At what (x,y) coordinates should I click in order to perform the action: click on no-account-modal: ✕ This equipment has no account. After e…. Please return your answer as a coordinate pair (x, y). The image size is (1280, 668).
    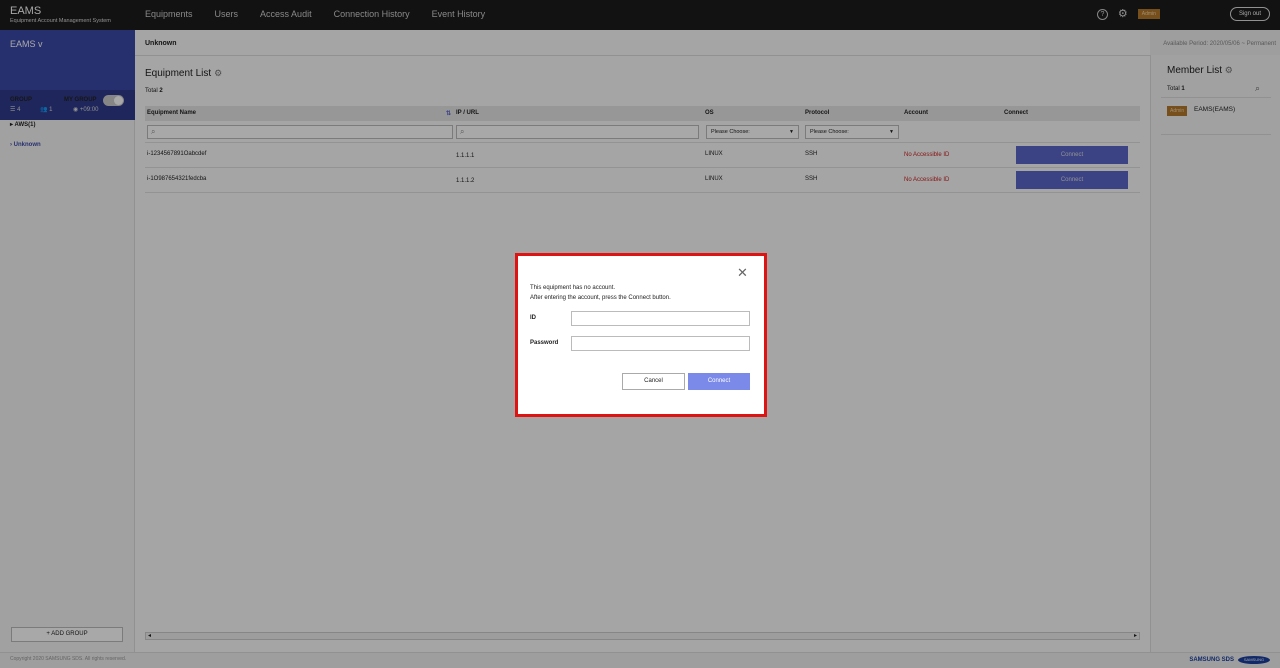
    Looking at the image, I should click on (641, 335).